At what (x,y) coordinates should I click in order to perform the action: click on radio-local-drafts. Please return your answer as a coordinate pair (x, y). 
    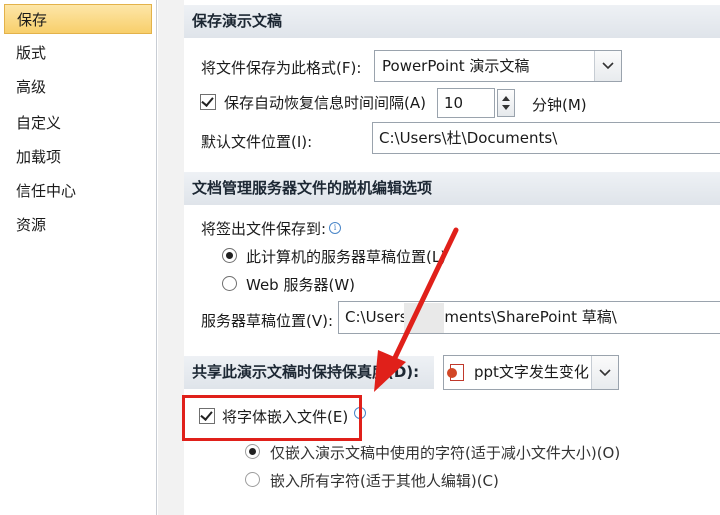
    Looking at the image, I should click on (229, 255).